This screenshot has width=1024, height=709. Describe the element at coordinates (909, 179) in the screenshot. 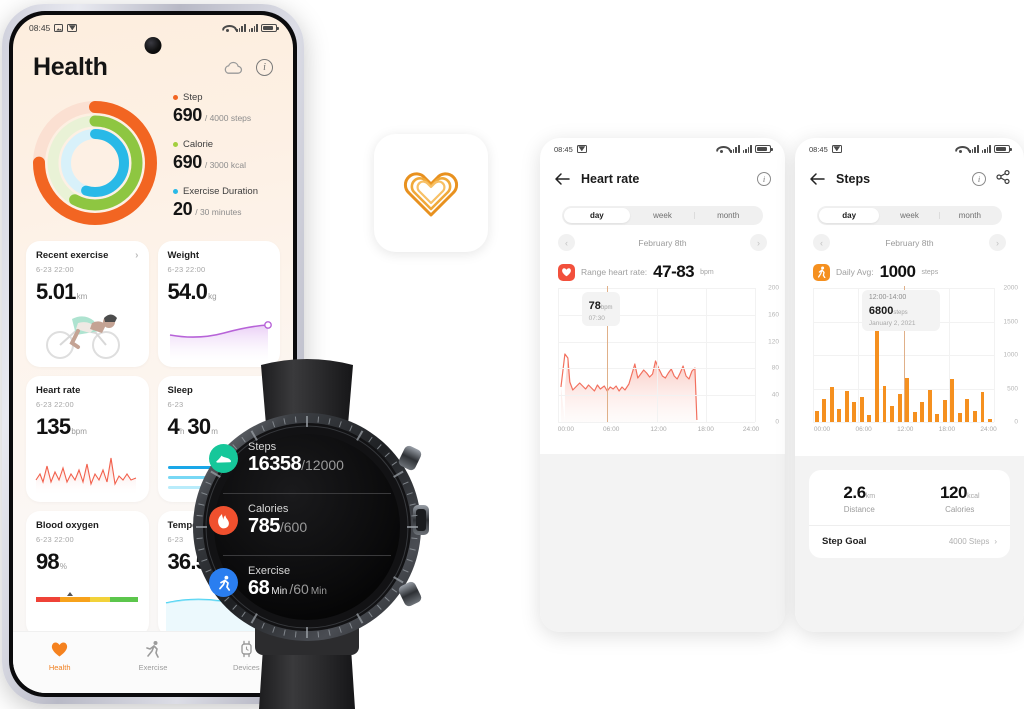

I see `nav-bar: Steps i` at that location.